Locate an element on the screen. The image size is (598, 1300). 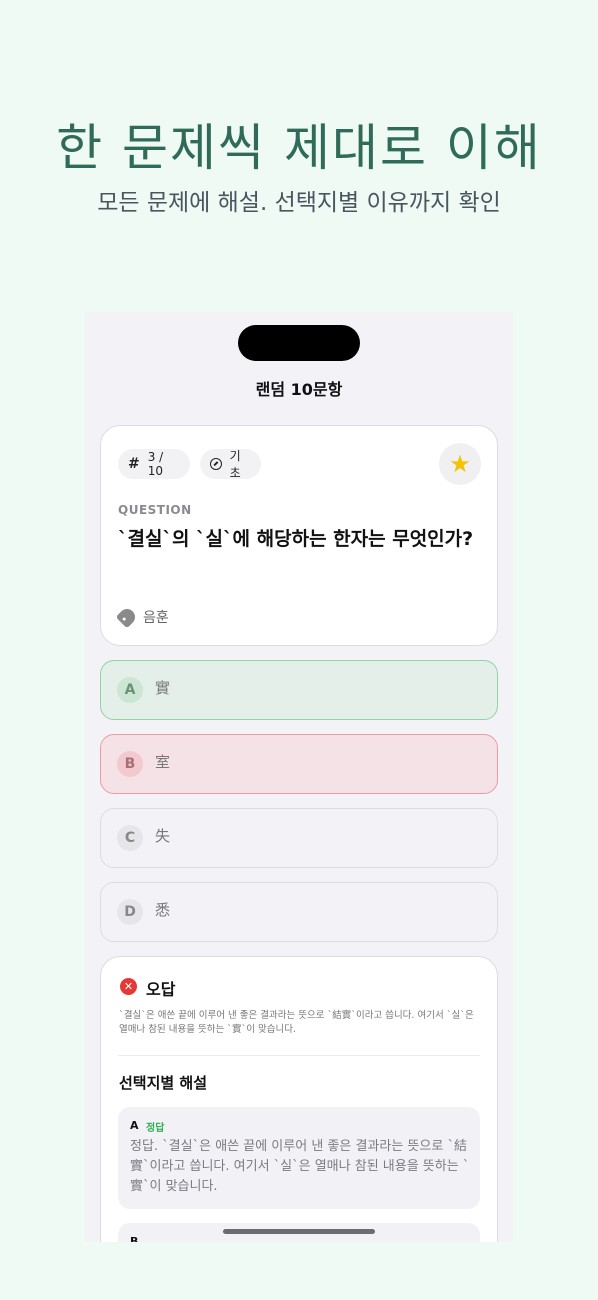
wrong-x-icon: ✕ is located at coordinates (128, 986).